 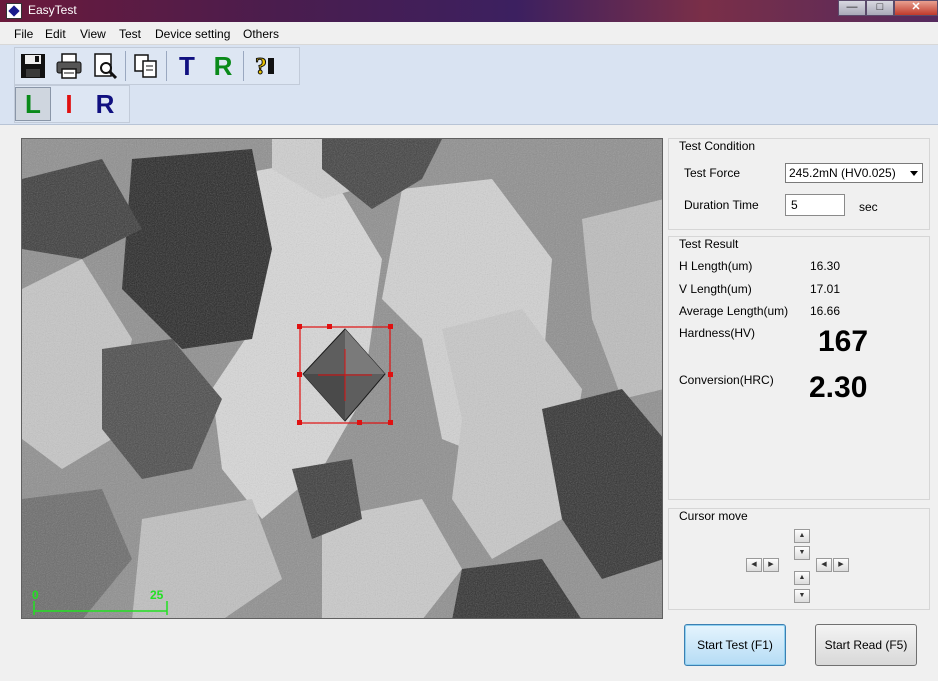 What do you see at coordinates (880, 8) in the screenshot?
I see `maximize-button: □` at bounding box center [880, 8].